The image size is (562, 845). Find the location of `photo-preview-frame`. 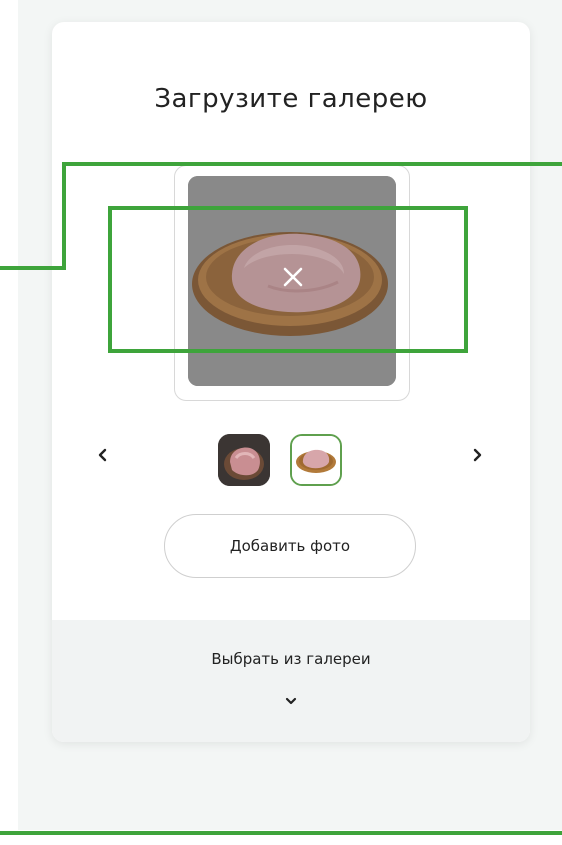

photo-preview-frame is located at coordinates (292, 283).